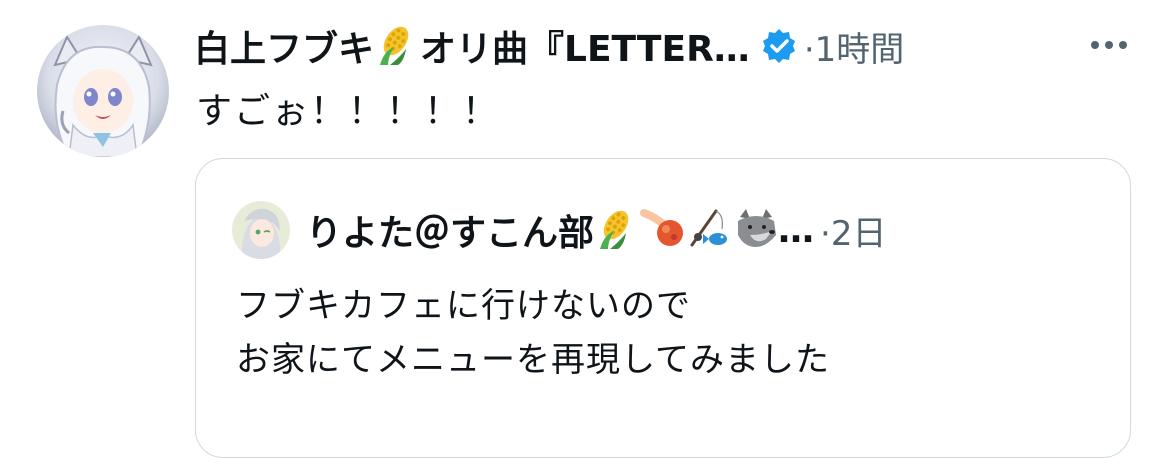 The image size is (1169, 458). Describe the element at coordinates (533, 360) in the screenshot. I see `quoted-text-line: お家にてメニューを再現してみました` at that location.